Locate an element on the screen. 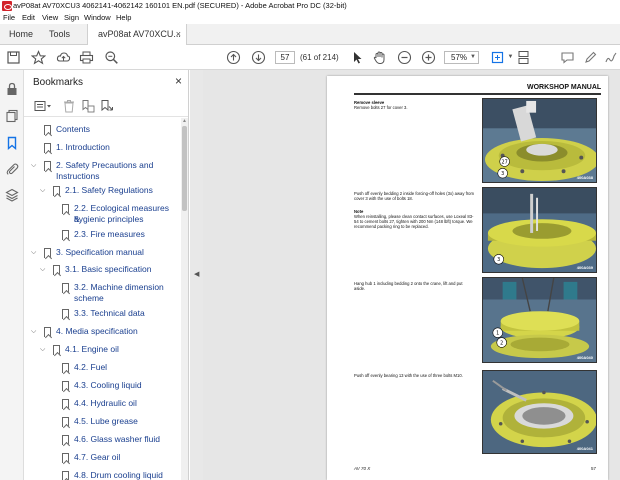 The width and height of the screenshot is (620, 480). bookmark-item: ⌵ 3.1. Basic specification is located at coordinates (99, 271).